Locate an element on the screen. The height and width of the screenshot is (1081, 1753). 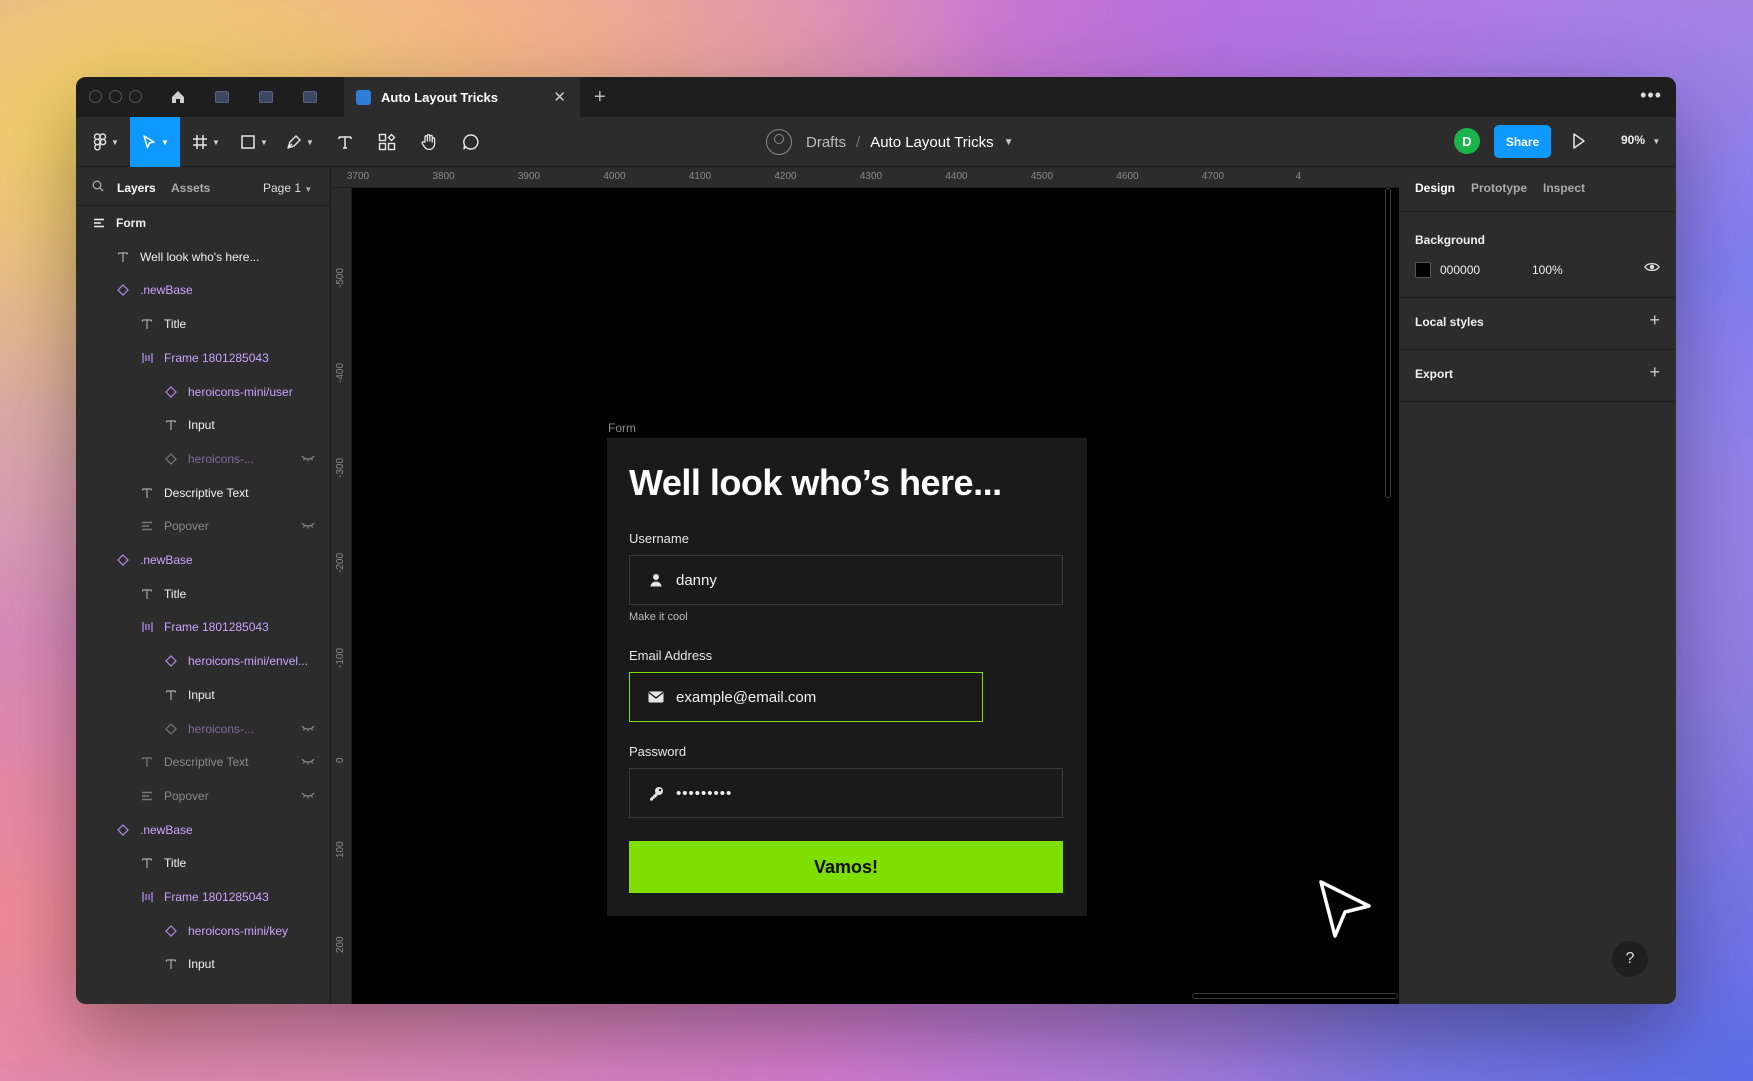
email-label: Email Address is located at coordinates (671, 655).